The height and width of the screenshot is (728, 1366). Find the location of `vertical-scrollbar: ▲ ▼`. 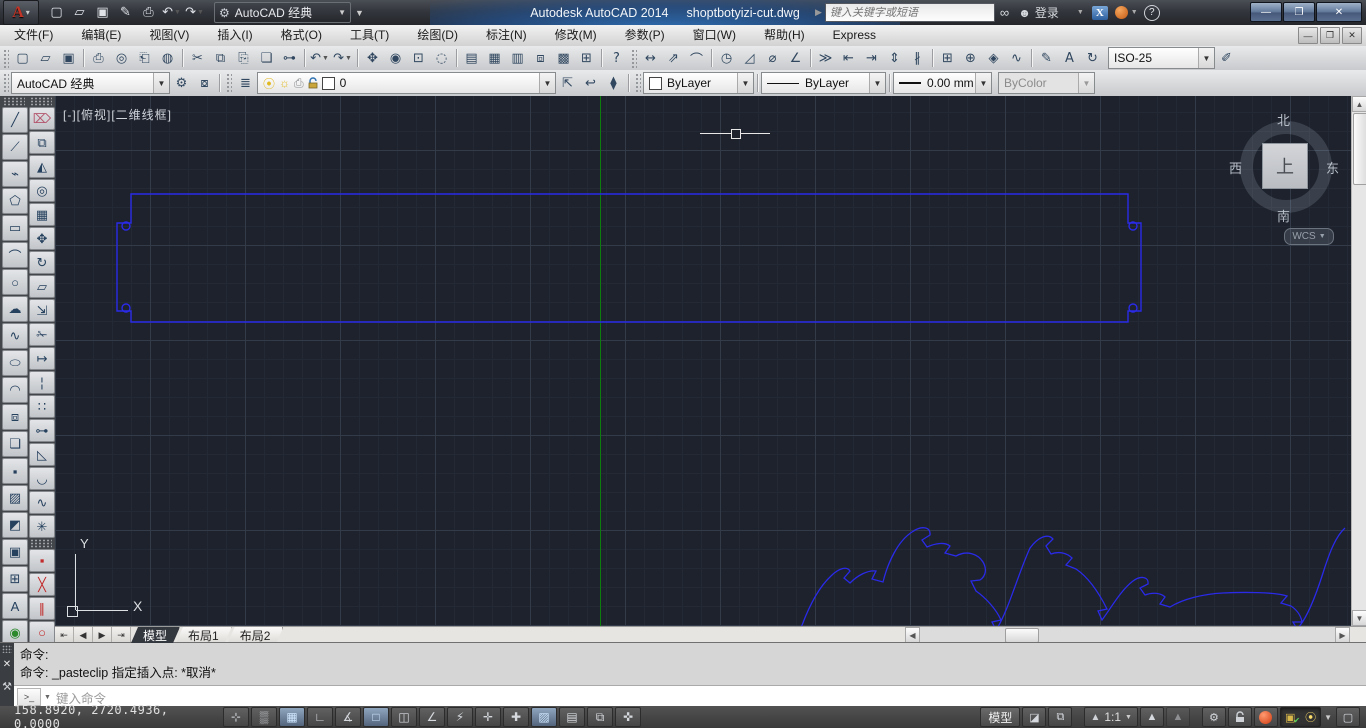

vertical-scrollbar: ▲ ▼ is located at coordinates (1358, 361).